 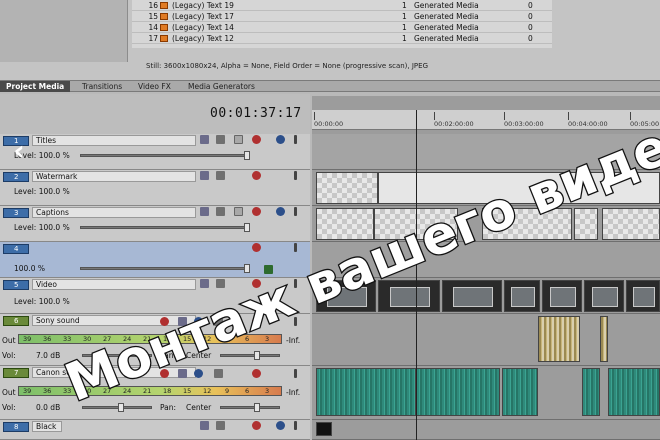 I want to click on list-item: 15 (Legacy) Text 17 1 Generated Media 0, so click(x=342, y=16).